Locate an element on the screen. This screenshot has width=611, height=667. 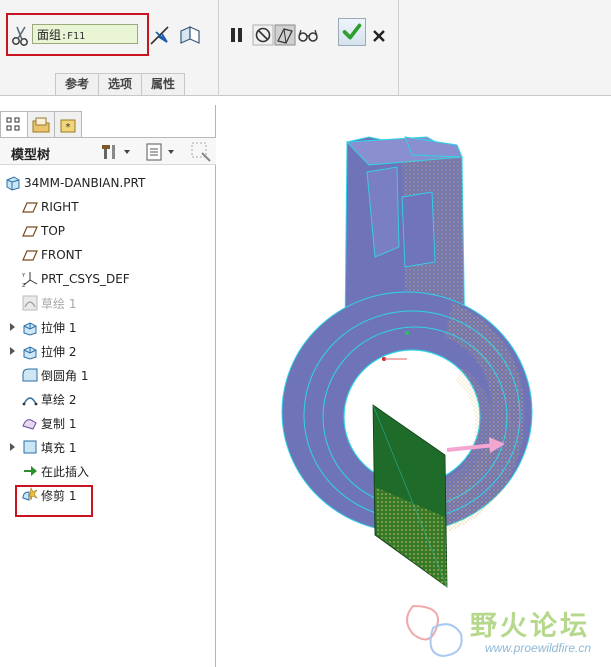
scissors-icon is located at coordinates (21, 36).